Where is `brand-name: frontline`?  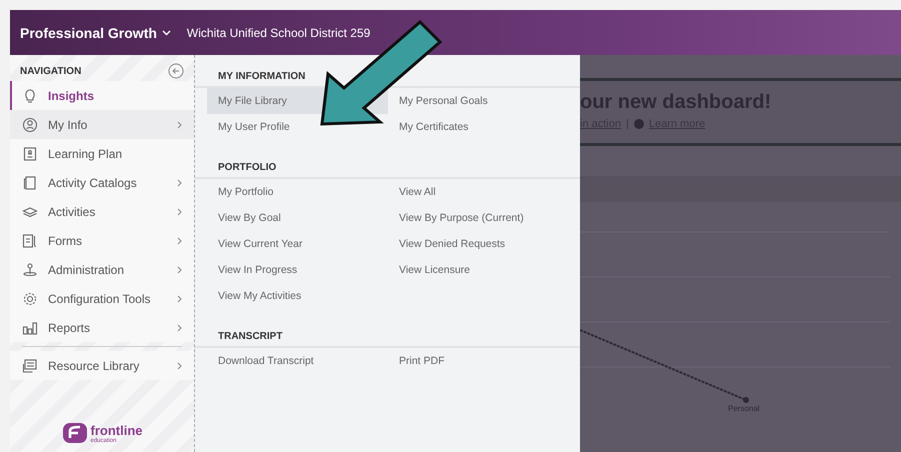
brand-name: frontline is located at coordinates (116, 430).